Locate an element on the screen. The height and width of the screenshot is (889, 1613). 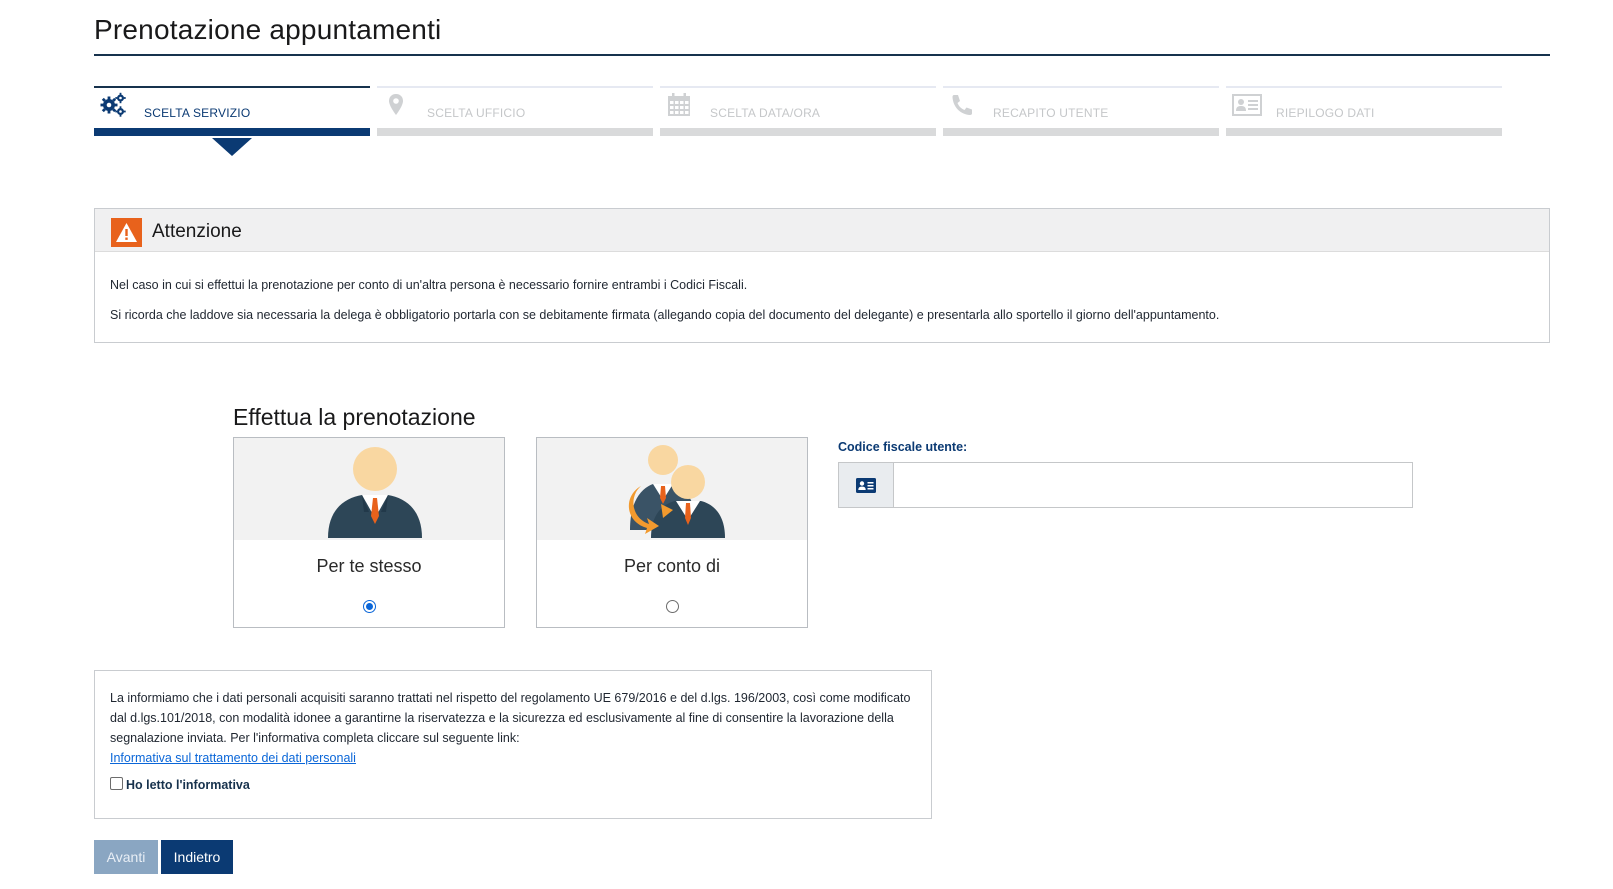
privacy-checkbox is located at coordinates (116, 783).